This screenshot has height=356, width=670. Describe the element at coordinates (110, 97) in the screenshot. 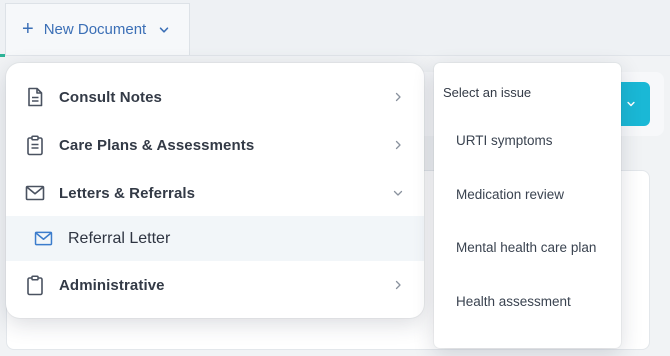

I see `menu-item-label: Consult Notes` at that location.